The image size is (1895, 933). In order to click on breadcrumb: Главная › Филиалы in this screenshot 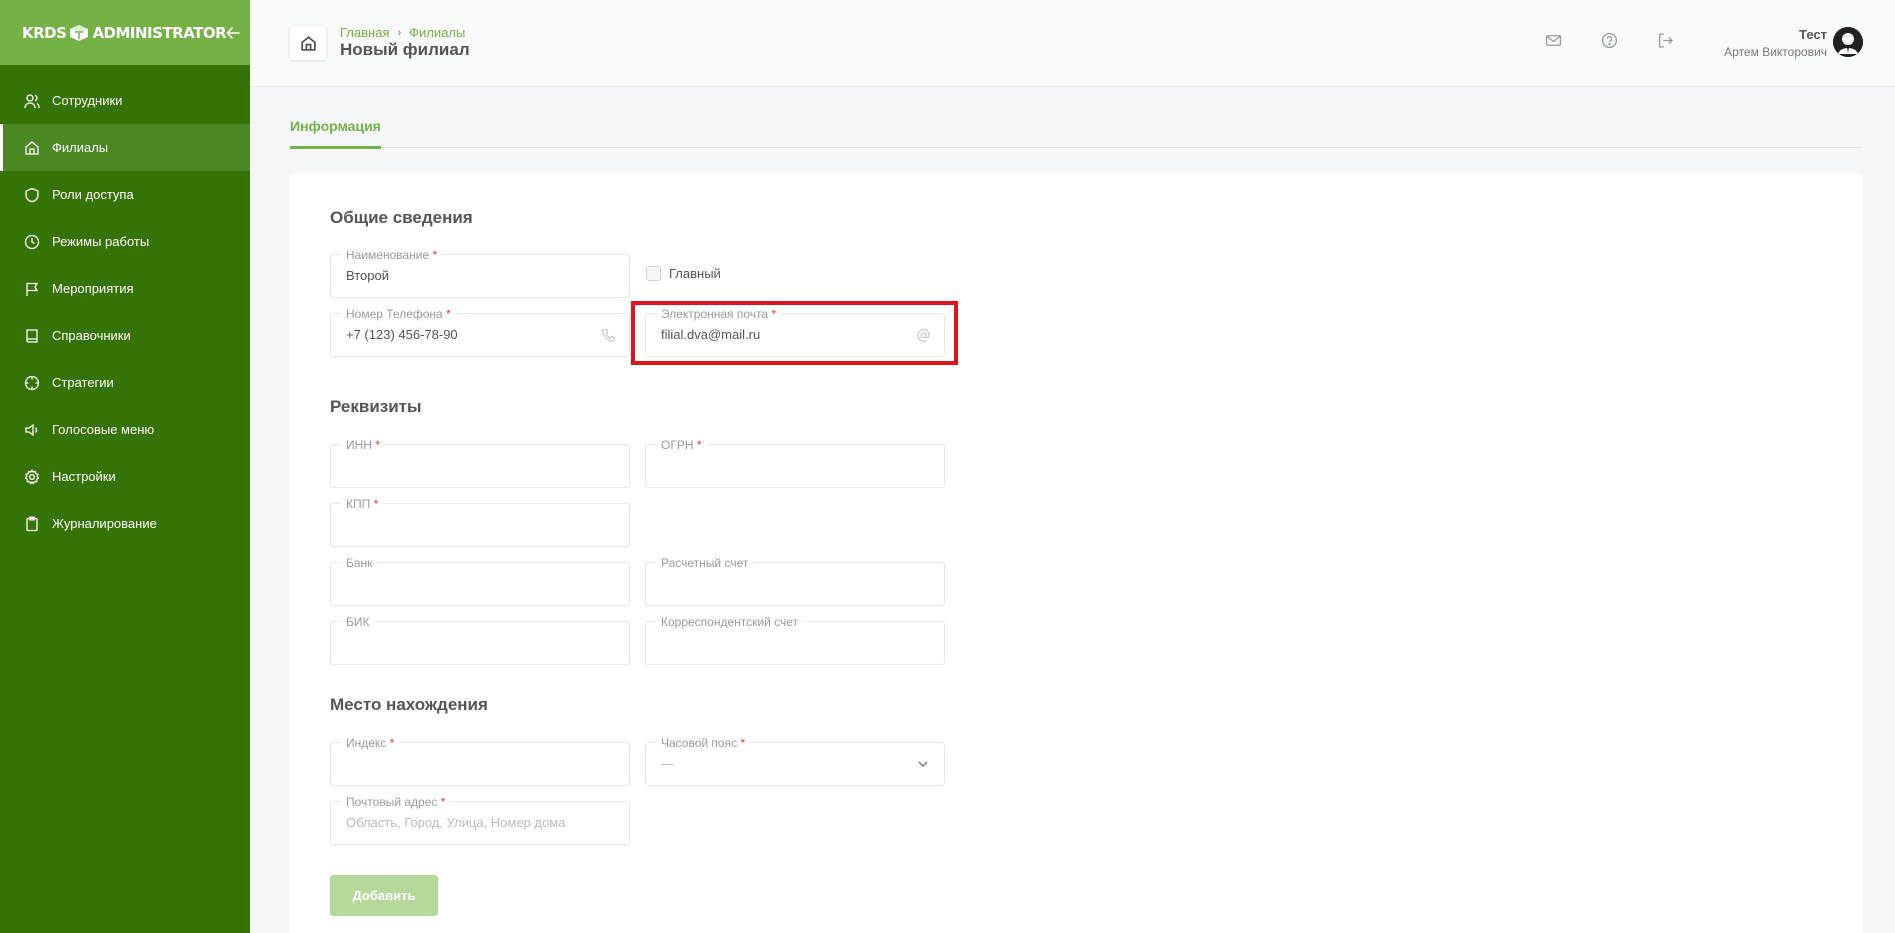, I will do `click(402, 32)`.